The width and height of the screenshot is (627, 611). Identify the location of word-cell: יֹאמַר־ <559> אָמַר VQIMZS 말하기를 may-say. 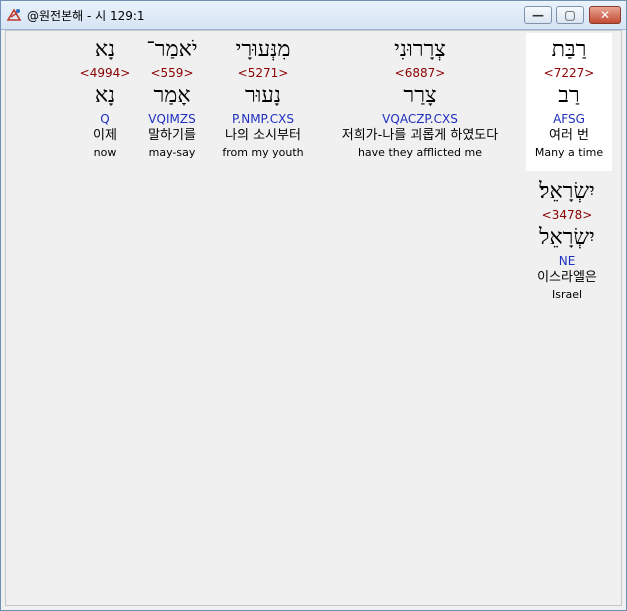
(172, 102).